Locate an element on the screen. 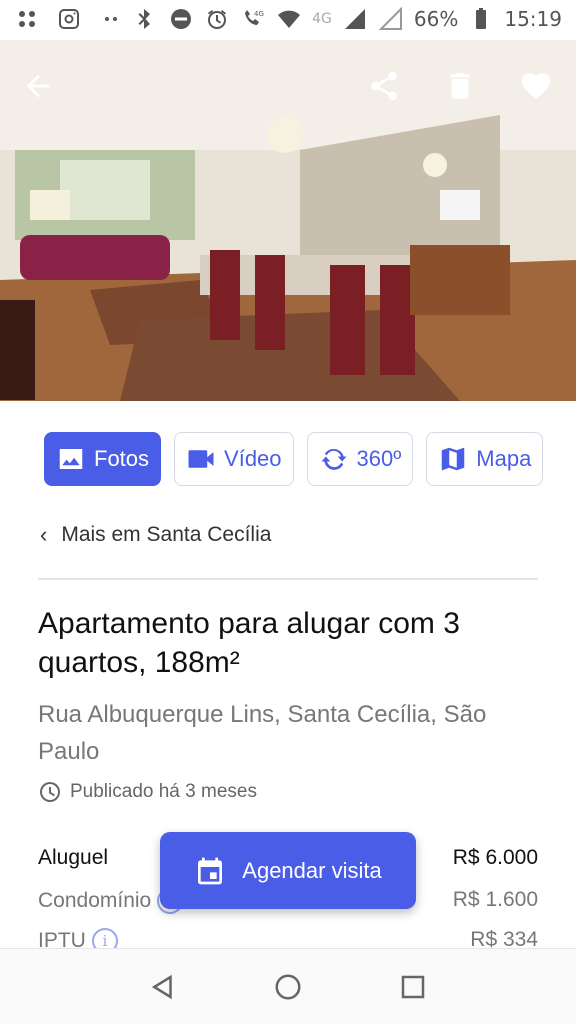  tab-label: Fotos is located at coordinates (122, 458).